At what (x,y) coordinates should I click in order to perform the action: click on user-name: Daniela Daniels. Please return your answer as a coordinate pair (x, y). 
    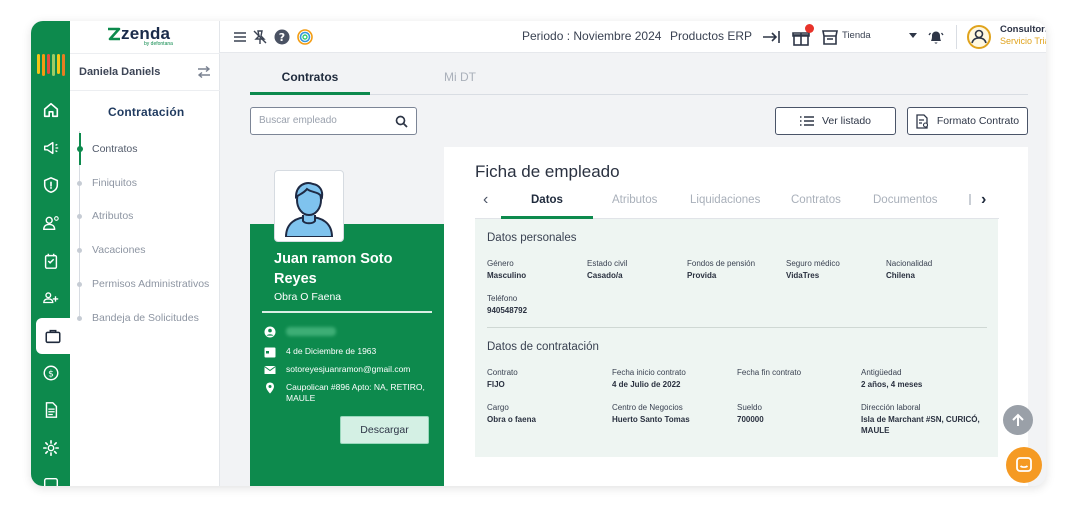
    Looking at the image, I should click on (120, 72).